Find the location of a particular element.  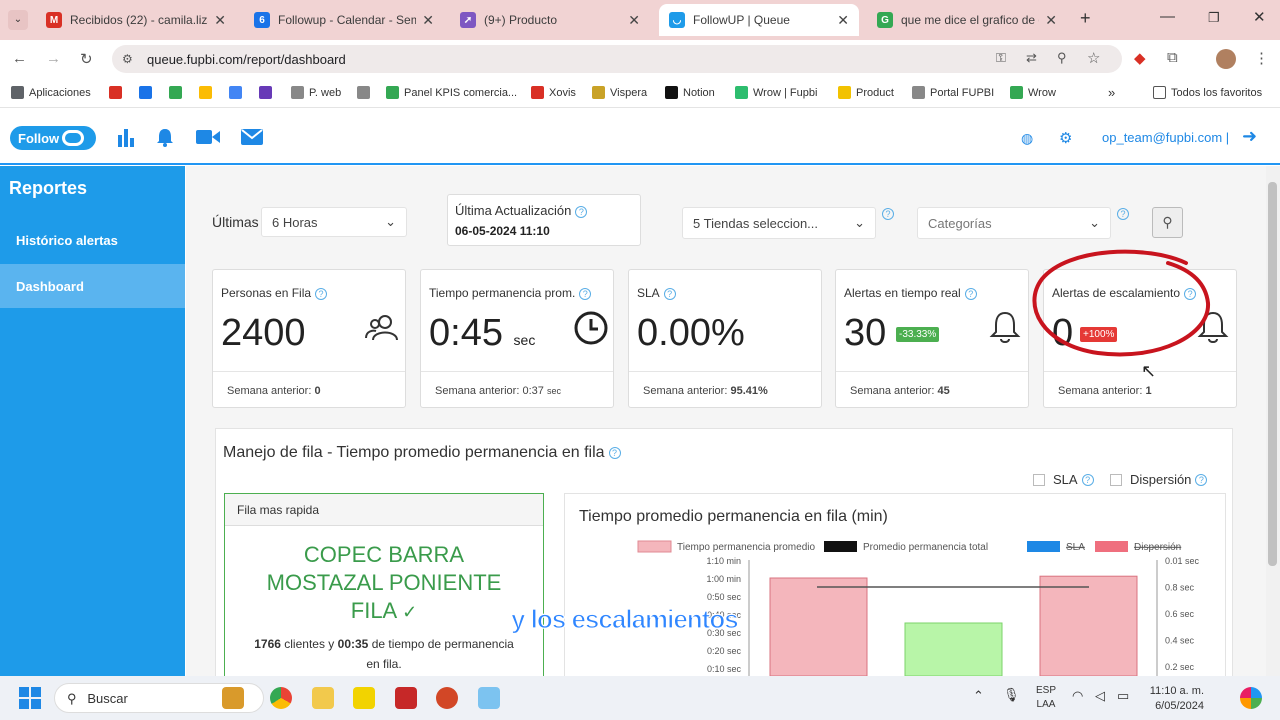

browser-tab: ➚ (9+) Producto ✕ is located at coordinates (550, 20).